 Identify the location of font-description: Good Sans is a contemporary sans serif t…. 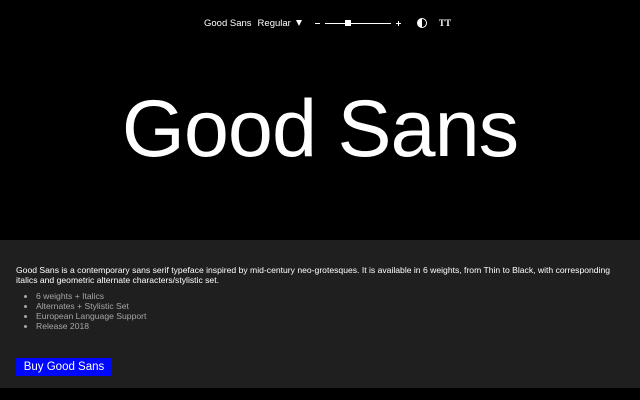
(313, 275).